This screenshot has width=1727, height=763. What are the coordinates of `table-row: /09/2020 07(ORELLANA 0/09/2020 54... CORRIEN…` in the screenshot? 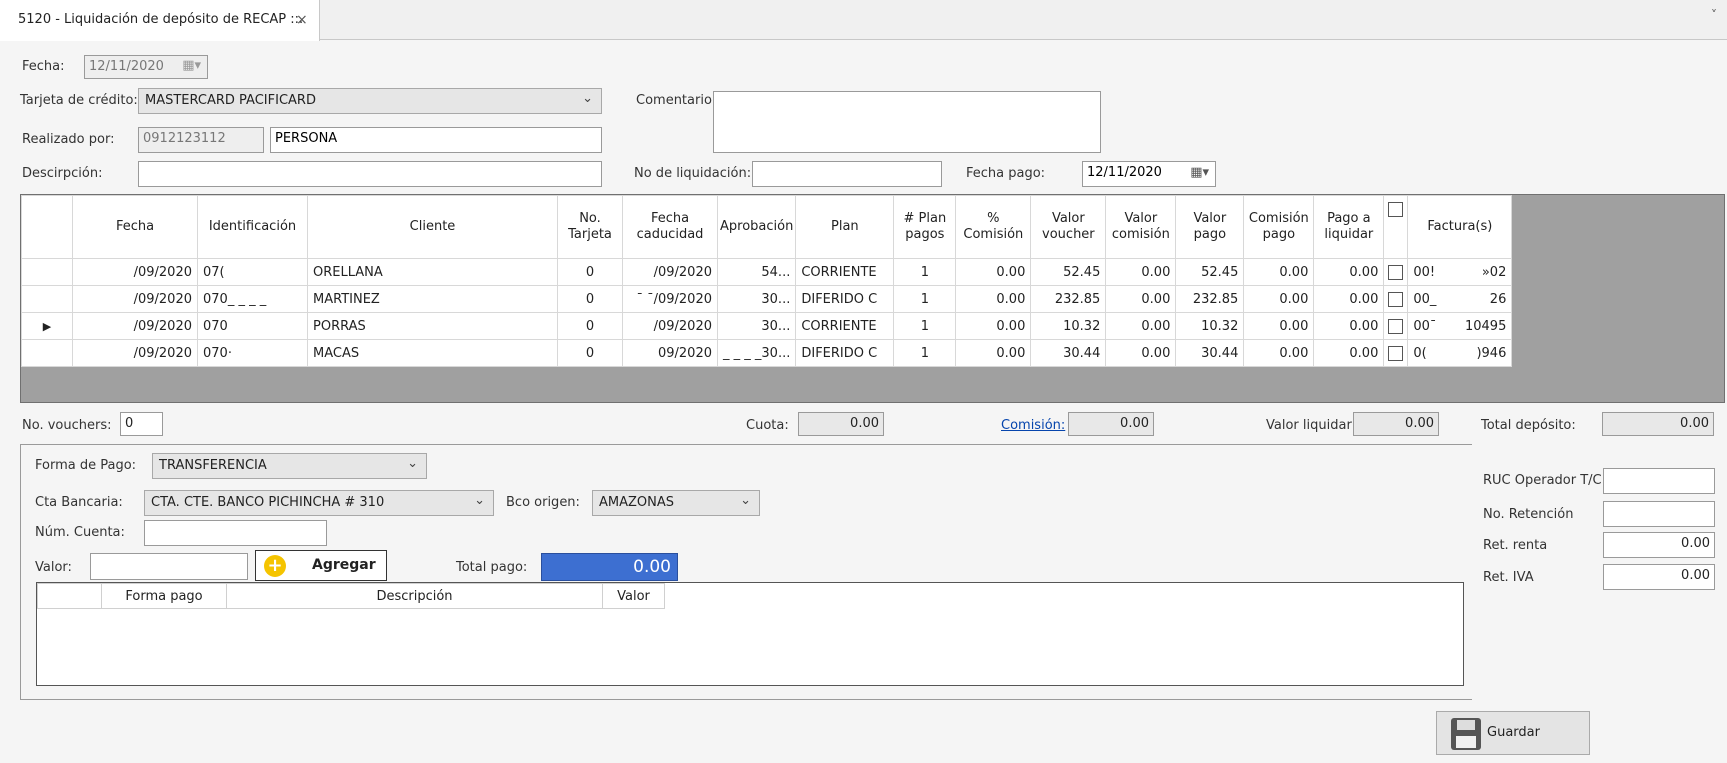 It's located at (767, 272).